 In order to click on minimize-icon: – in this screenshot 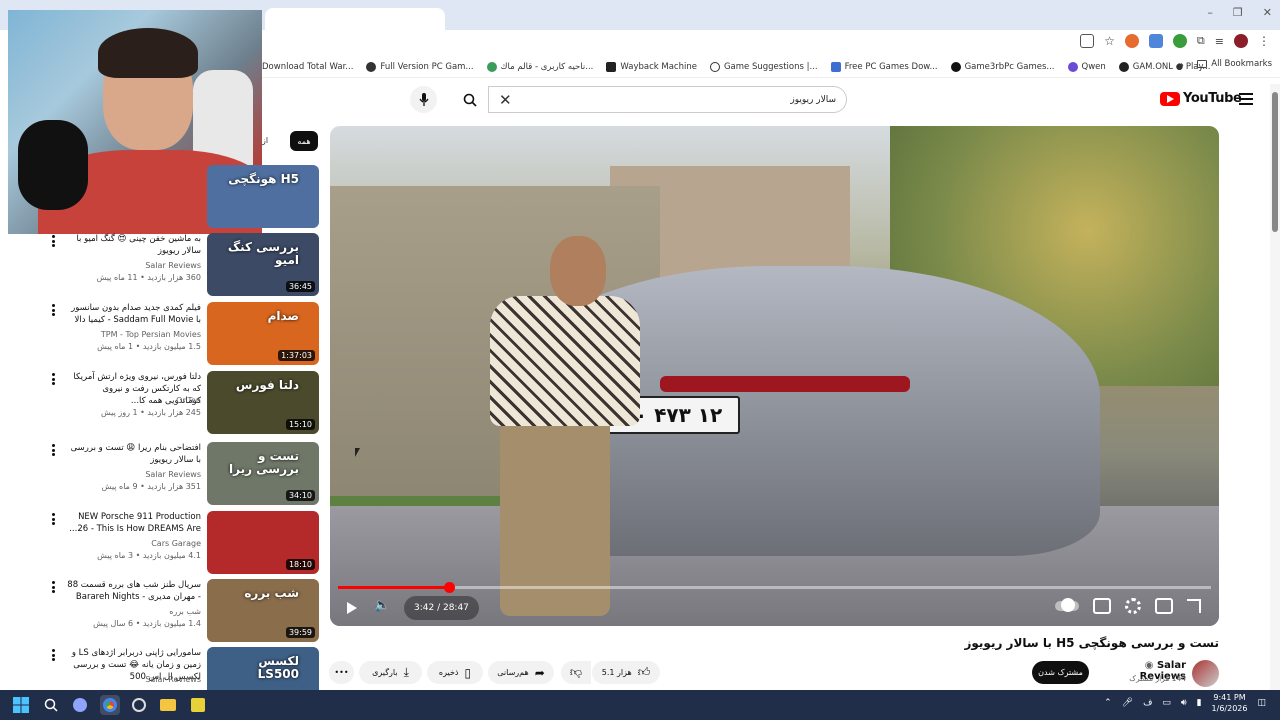, I will do `click(1210, 12)`.